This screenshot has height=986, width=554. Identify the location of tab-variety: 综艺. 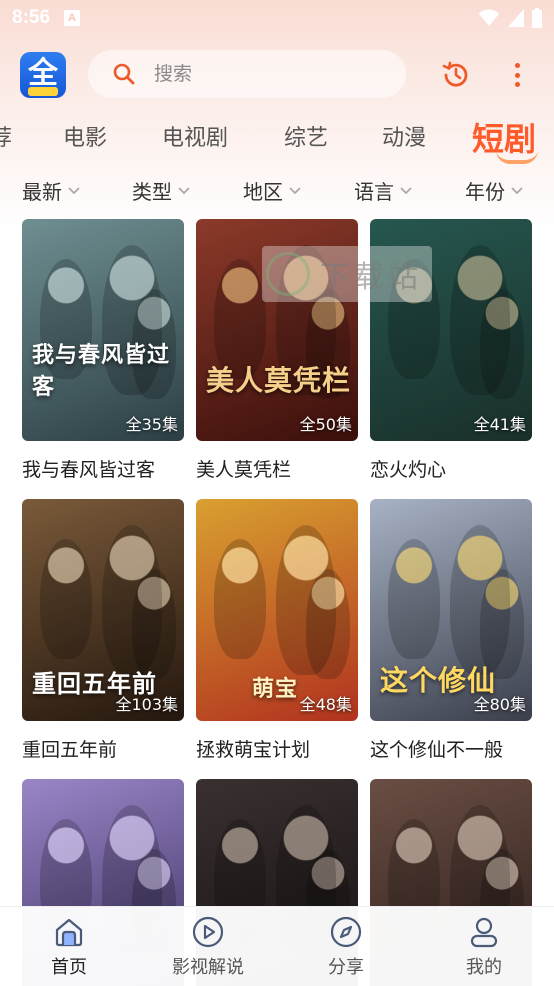
(306, 136).